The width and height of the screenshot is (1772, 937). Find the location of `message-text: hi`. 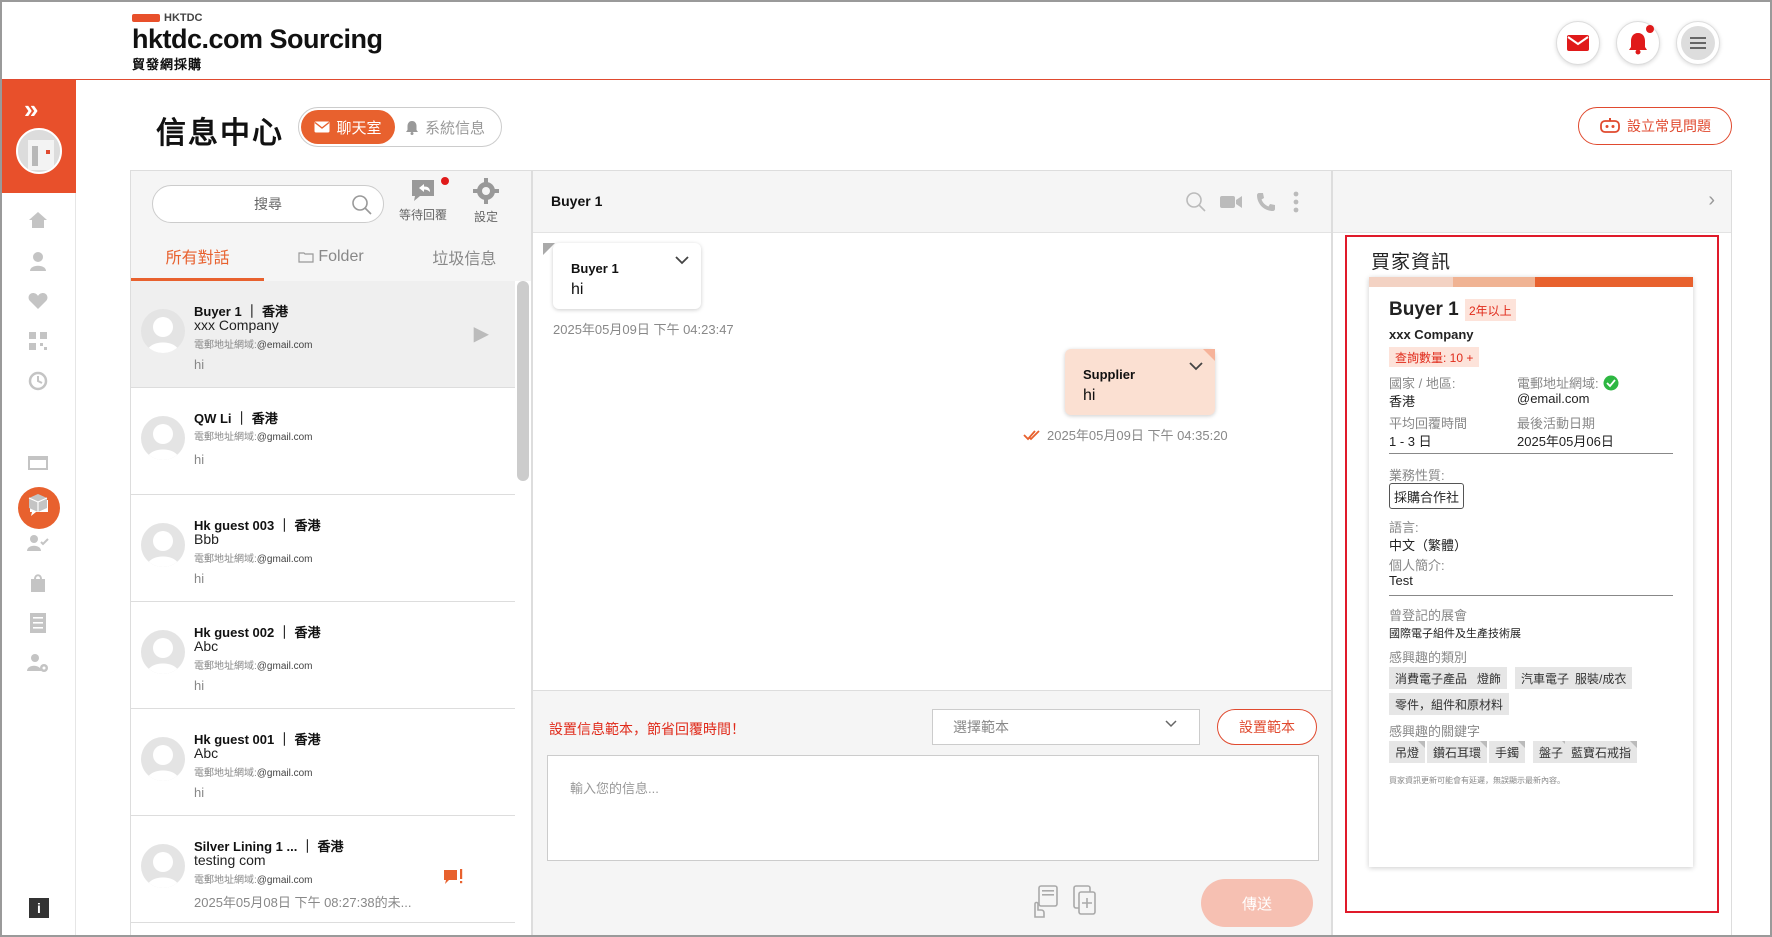

message-text: hi is located at coordinates (577, 289).